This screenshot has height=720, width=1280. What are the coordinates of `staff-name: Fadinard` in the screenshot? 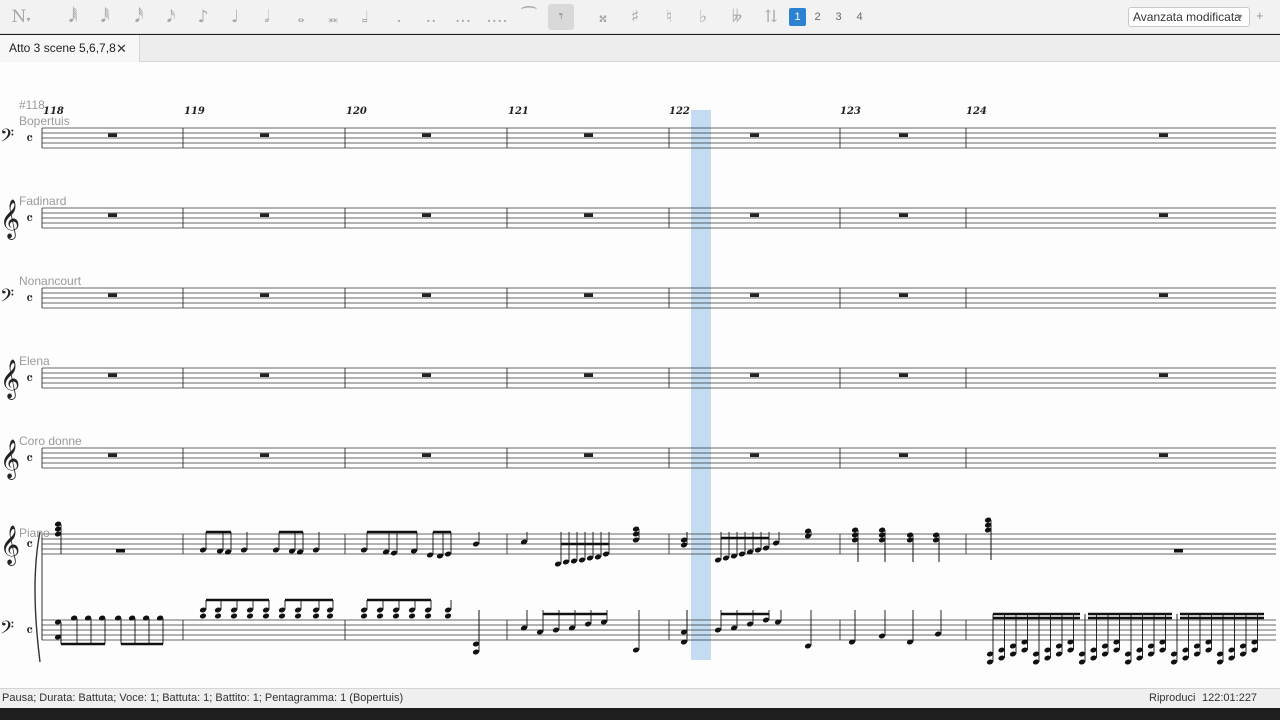 It's located at (43, 201).